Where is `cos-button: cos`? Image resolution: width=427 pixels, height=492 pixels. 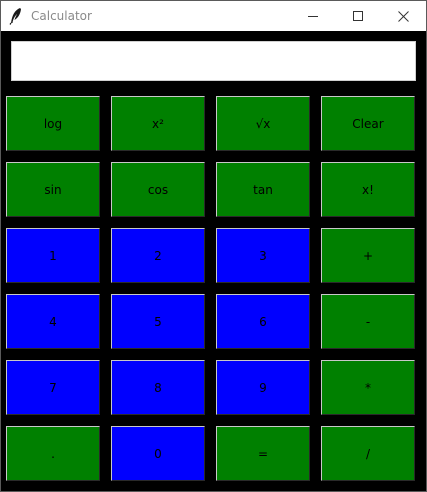
cos-button: cos is located at coordinates (158, 189).